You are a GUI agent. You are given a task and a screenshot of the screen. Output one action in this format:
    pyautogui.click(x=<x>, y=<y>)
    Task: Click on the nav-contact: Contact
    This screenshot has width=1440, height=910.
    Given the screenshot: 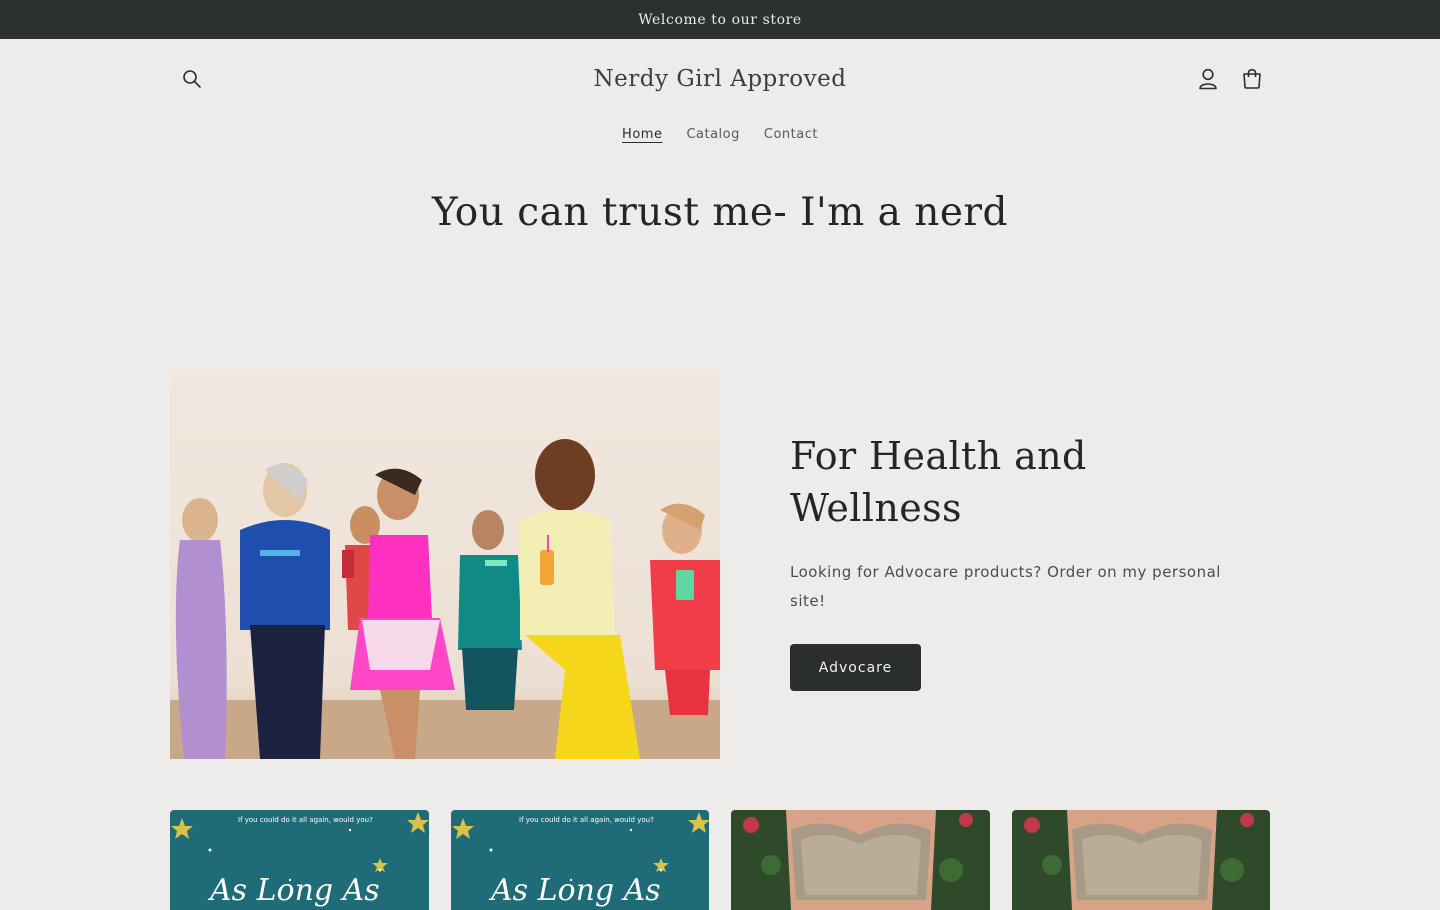 What is the action you would take?
    pyautogui.click(x=791, y=132)
    